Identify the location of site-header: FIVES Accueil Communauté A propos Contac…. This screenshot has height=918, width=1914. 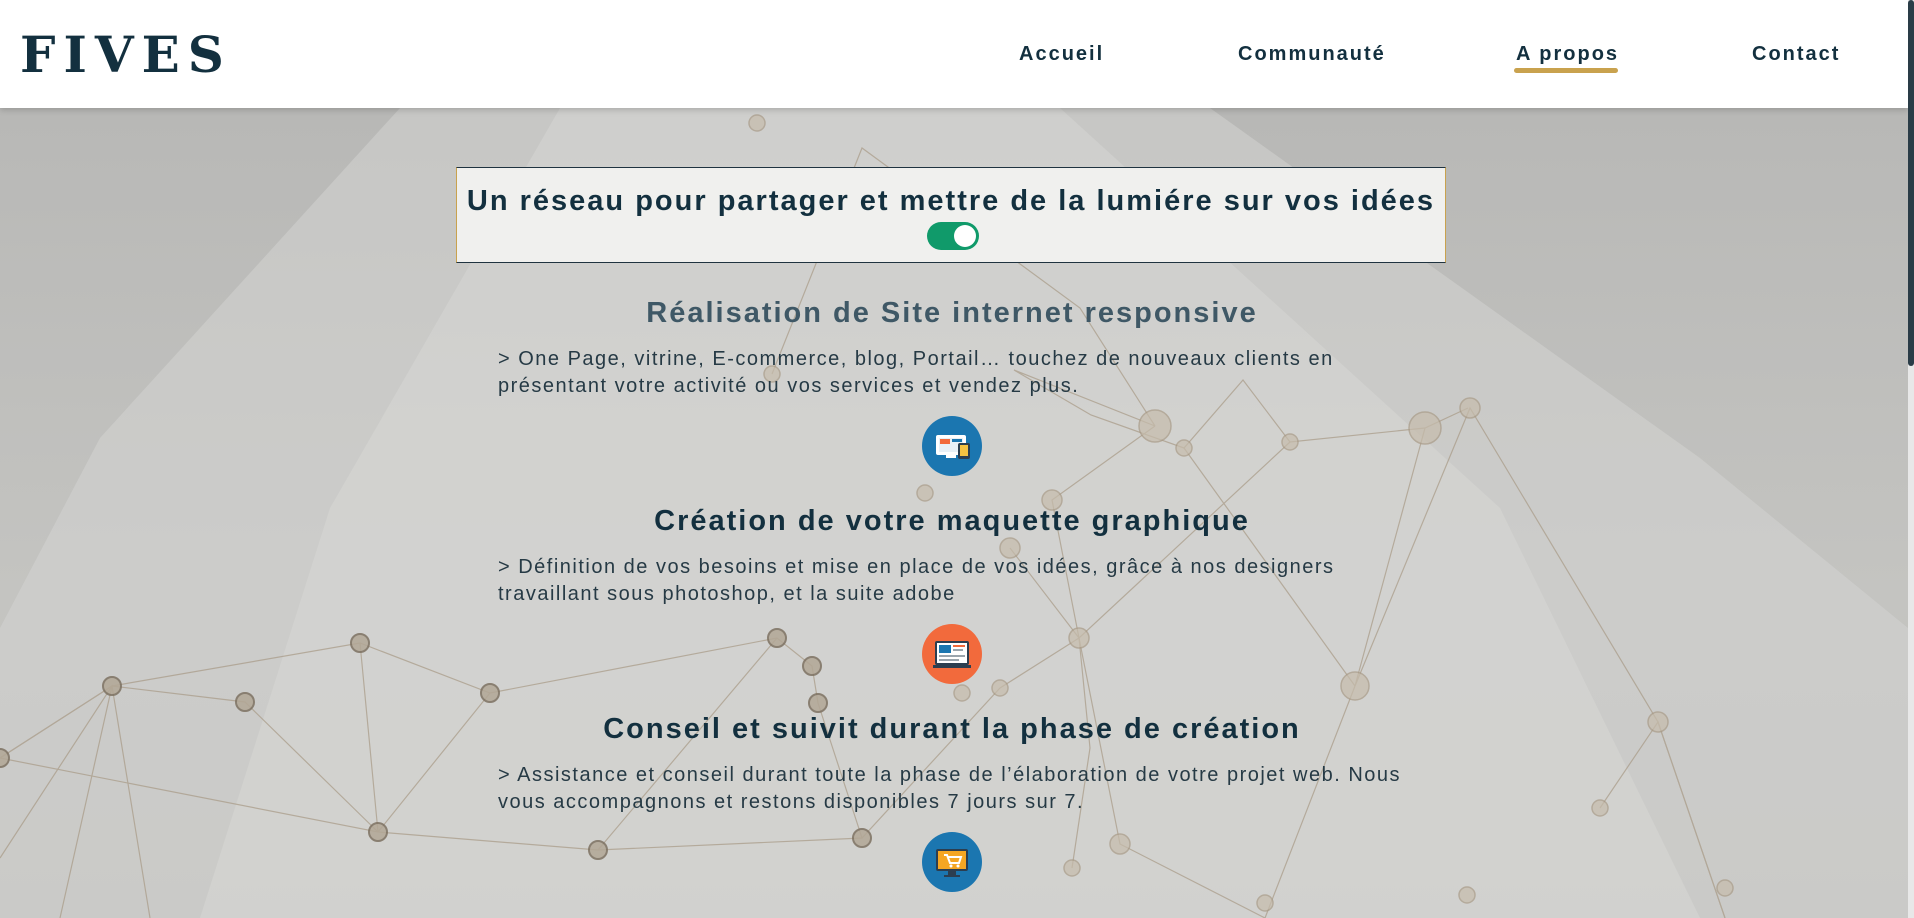
(954, 54).